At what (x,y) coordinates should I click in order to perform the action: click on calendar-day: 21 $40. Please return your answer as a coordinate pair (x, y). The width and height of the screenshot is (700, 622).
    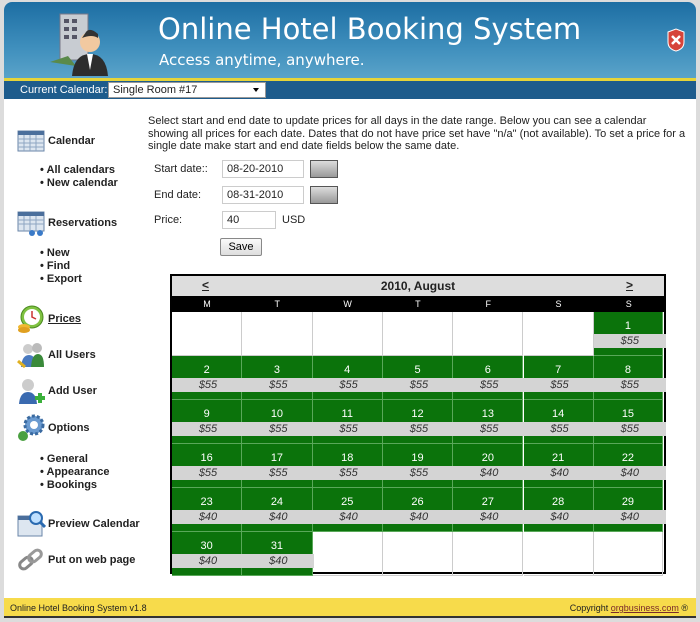
    Looking at the image, I should click on (559, 466).